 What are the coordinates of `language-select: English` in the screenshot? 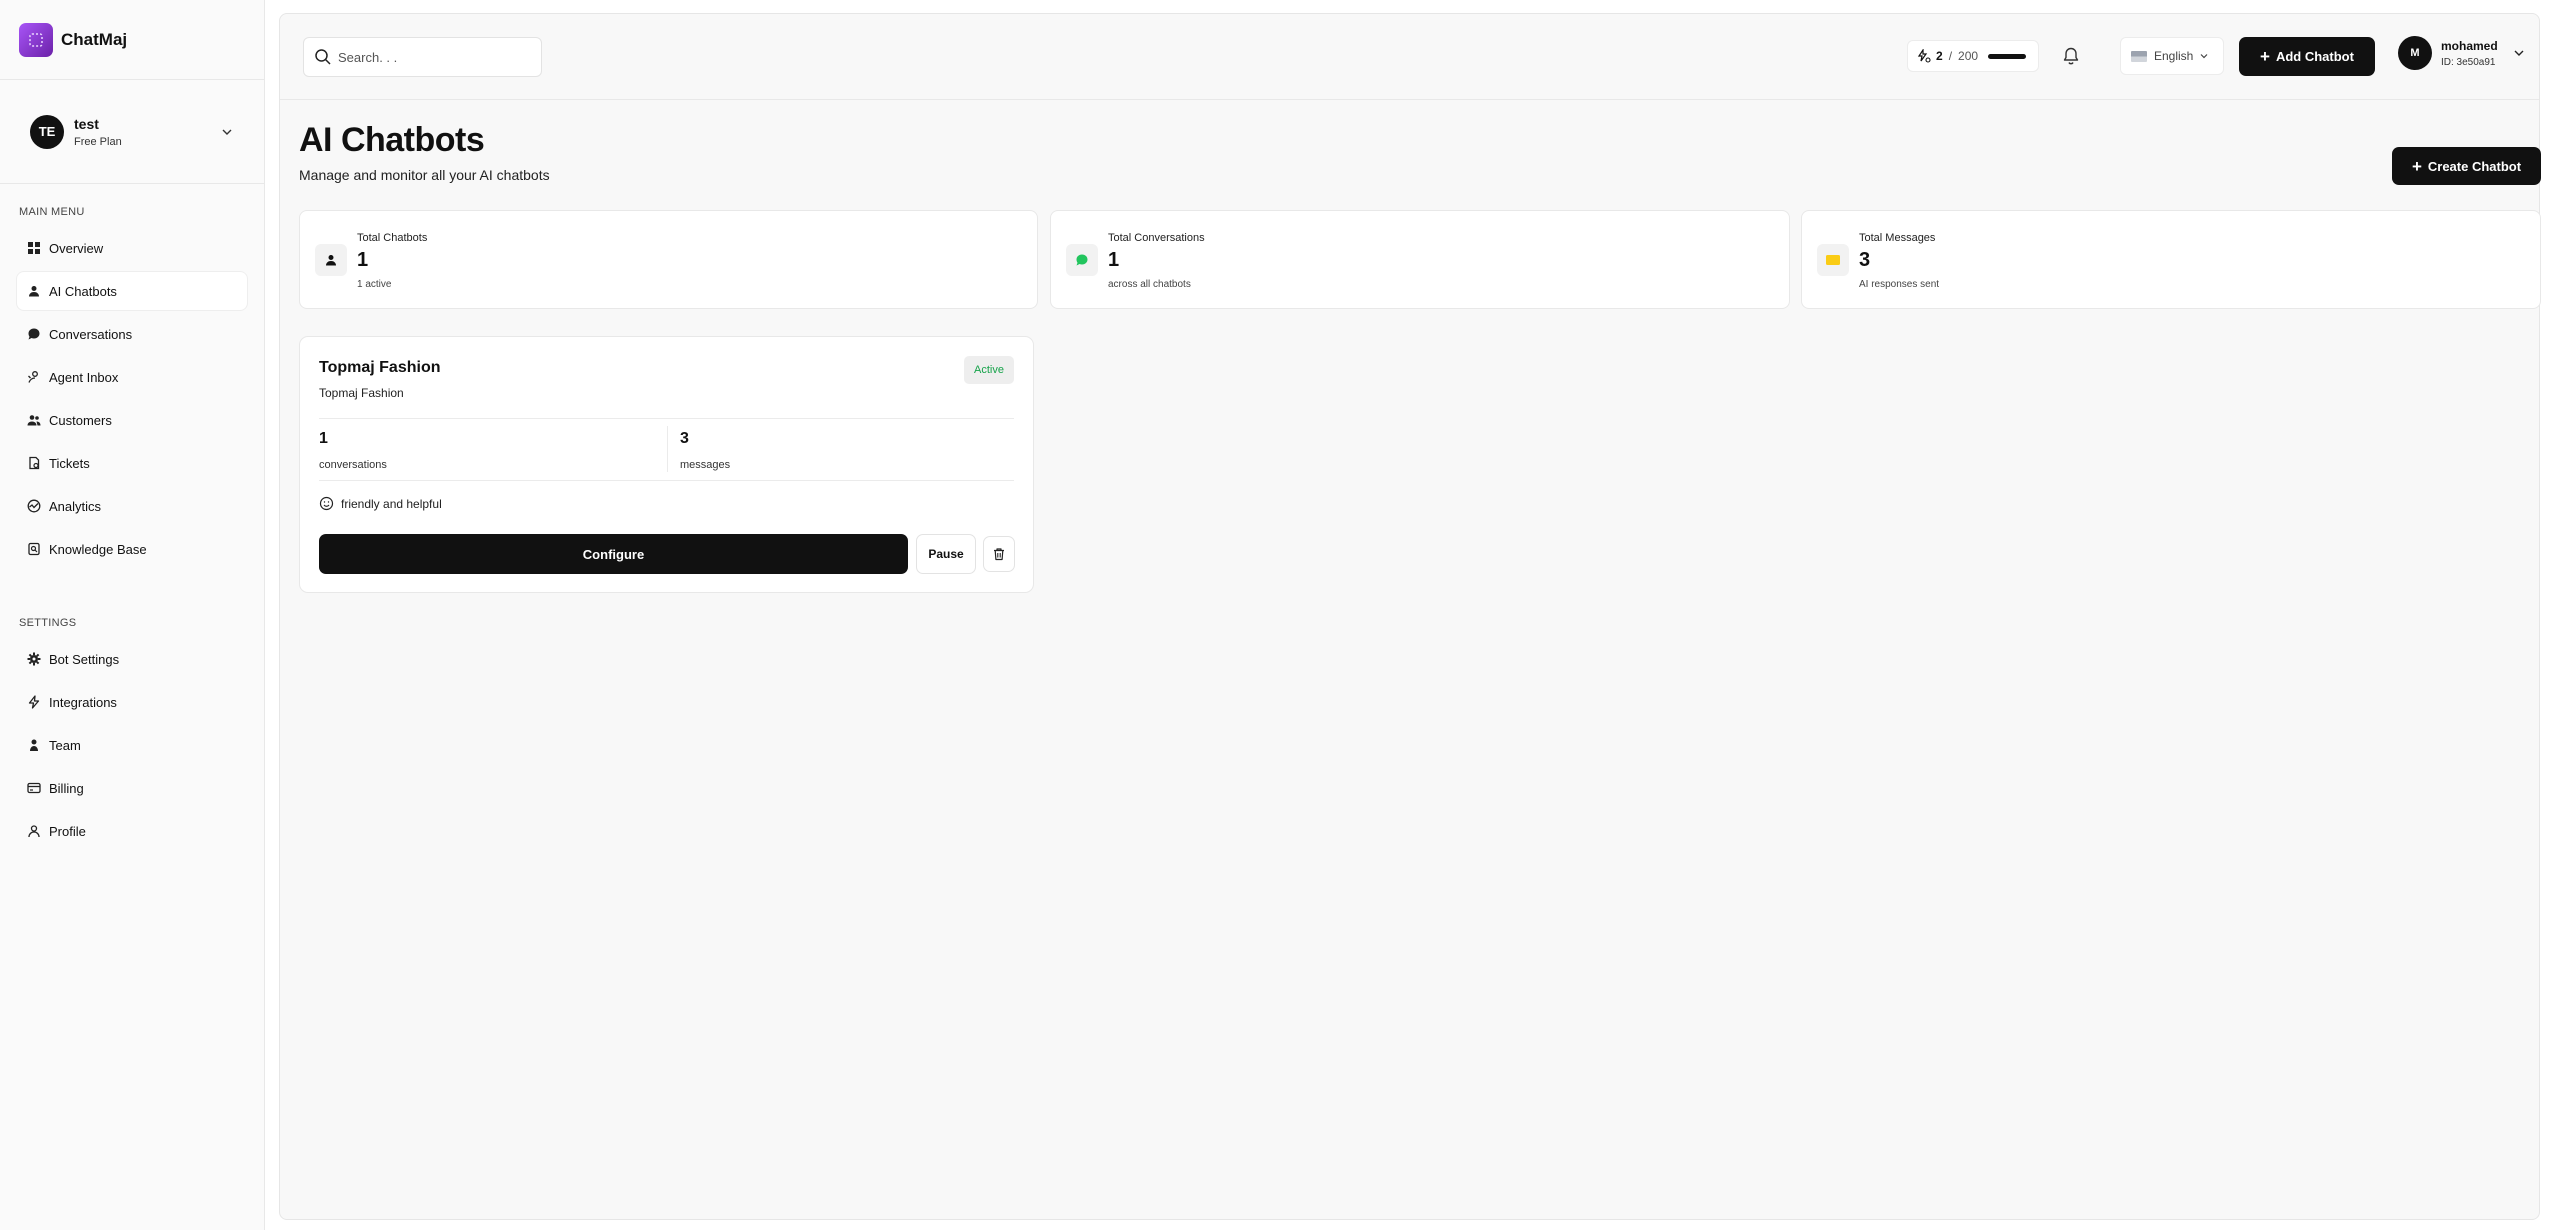 It's located at (2172, 56).